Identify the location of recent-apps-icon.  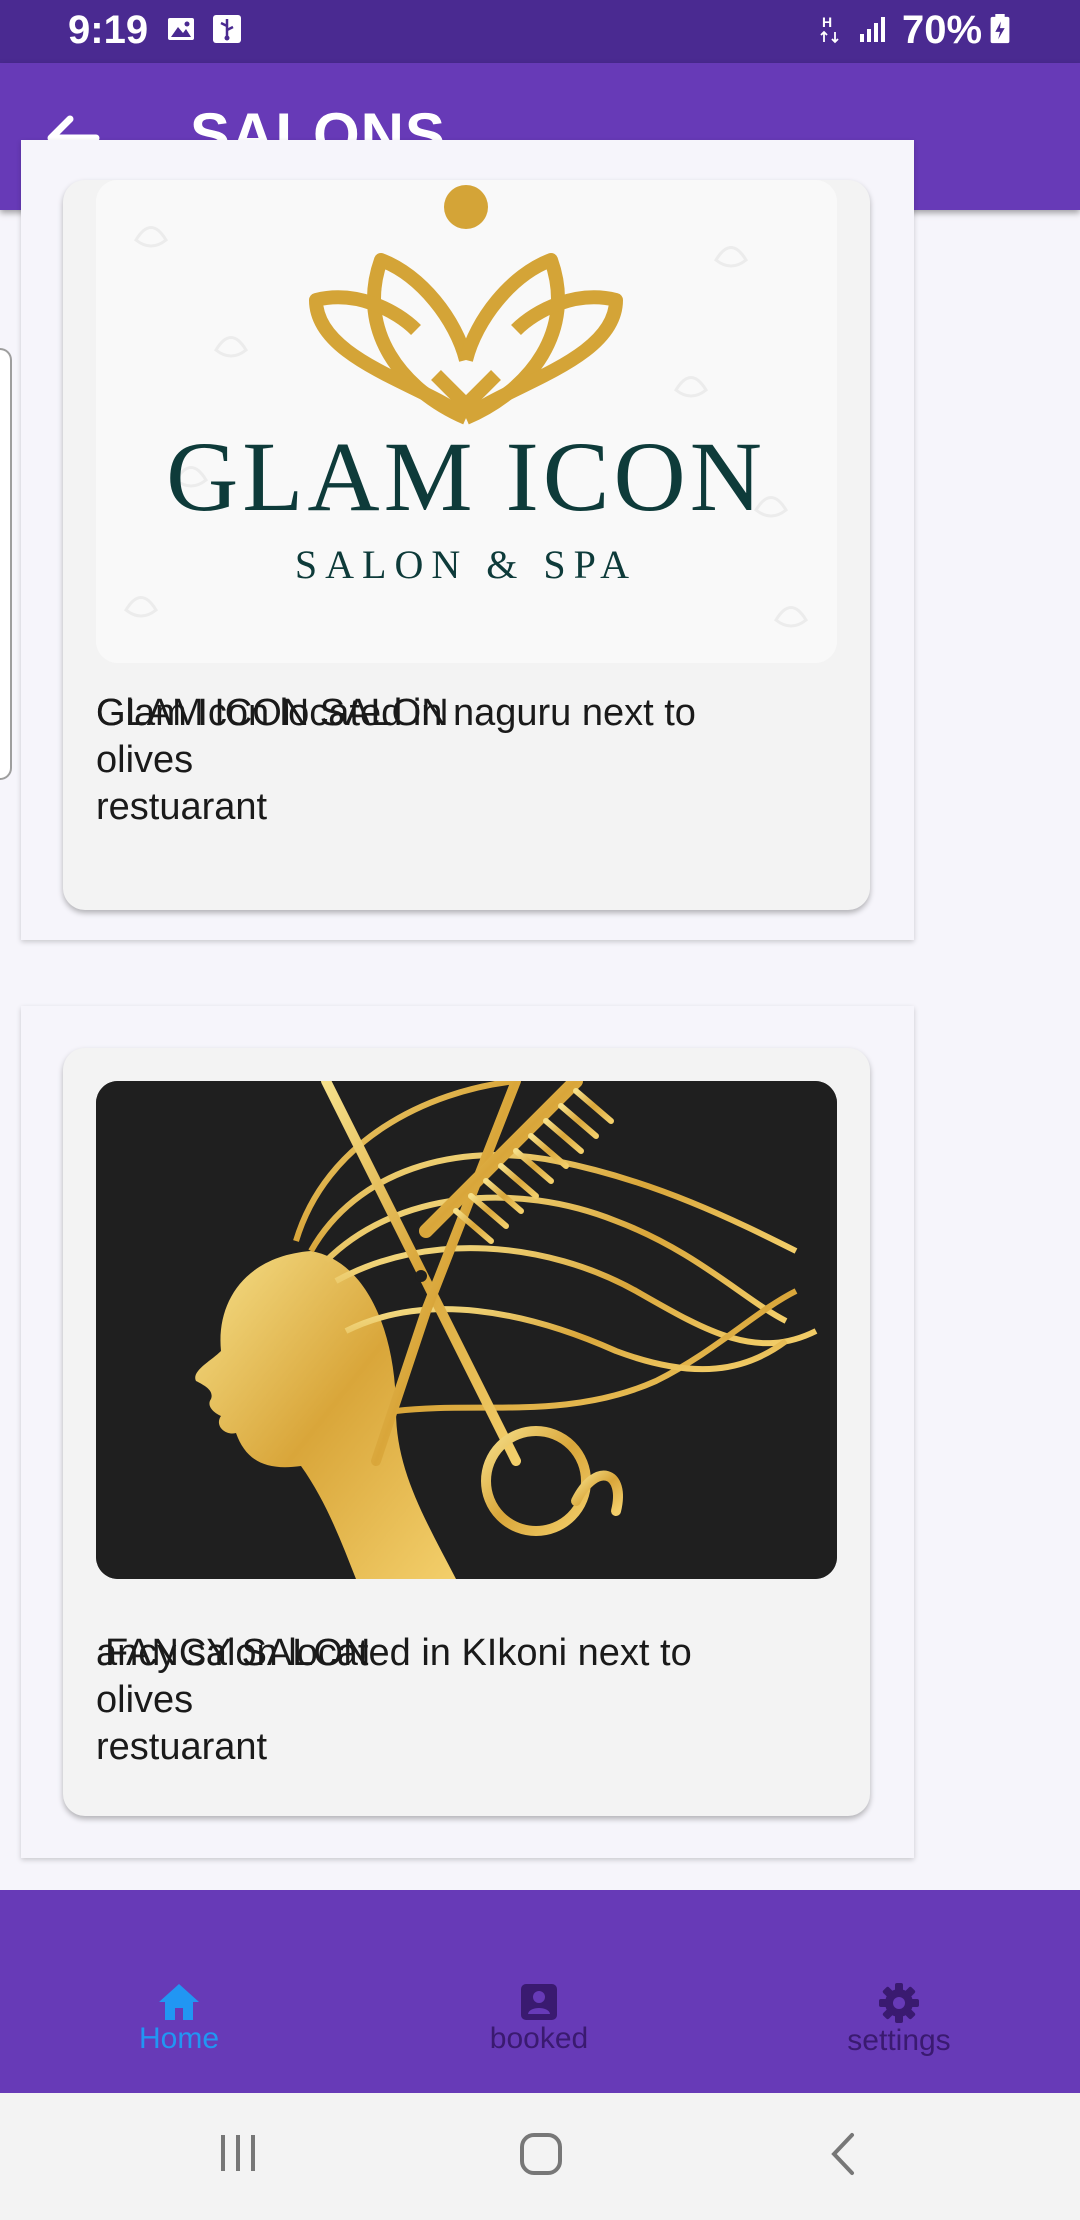
(238, 2153).